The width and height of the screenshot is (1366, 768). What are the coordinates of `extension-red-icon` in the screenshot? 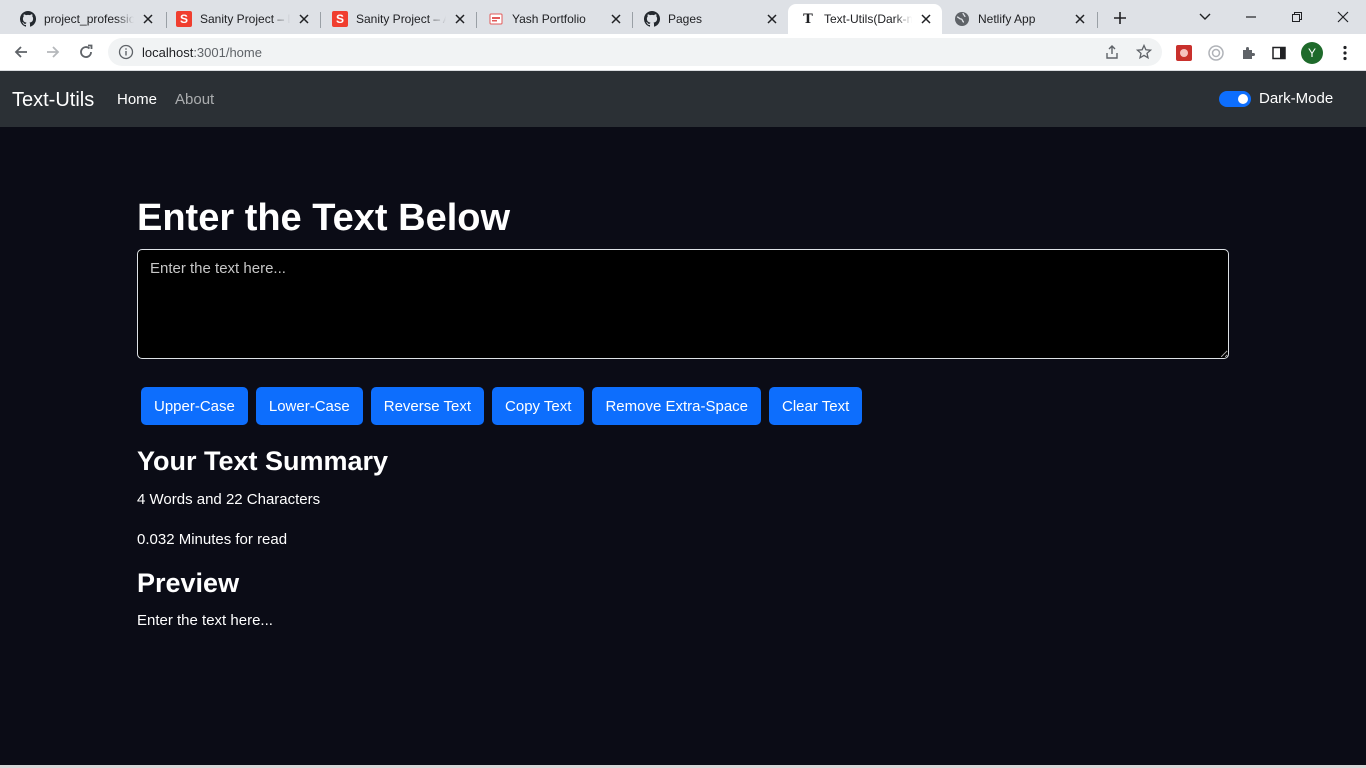 It's located at (1184, 53).